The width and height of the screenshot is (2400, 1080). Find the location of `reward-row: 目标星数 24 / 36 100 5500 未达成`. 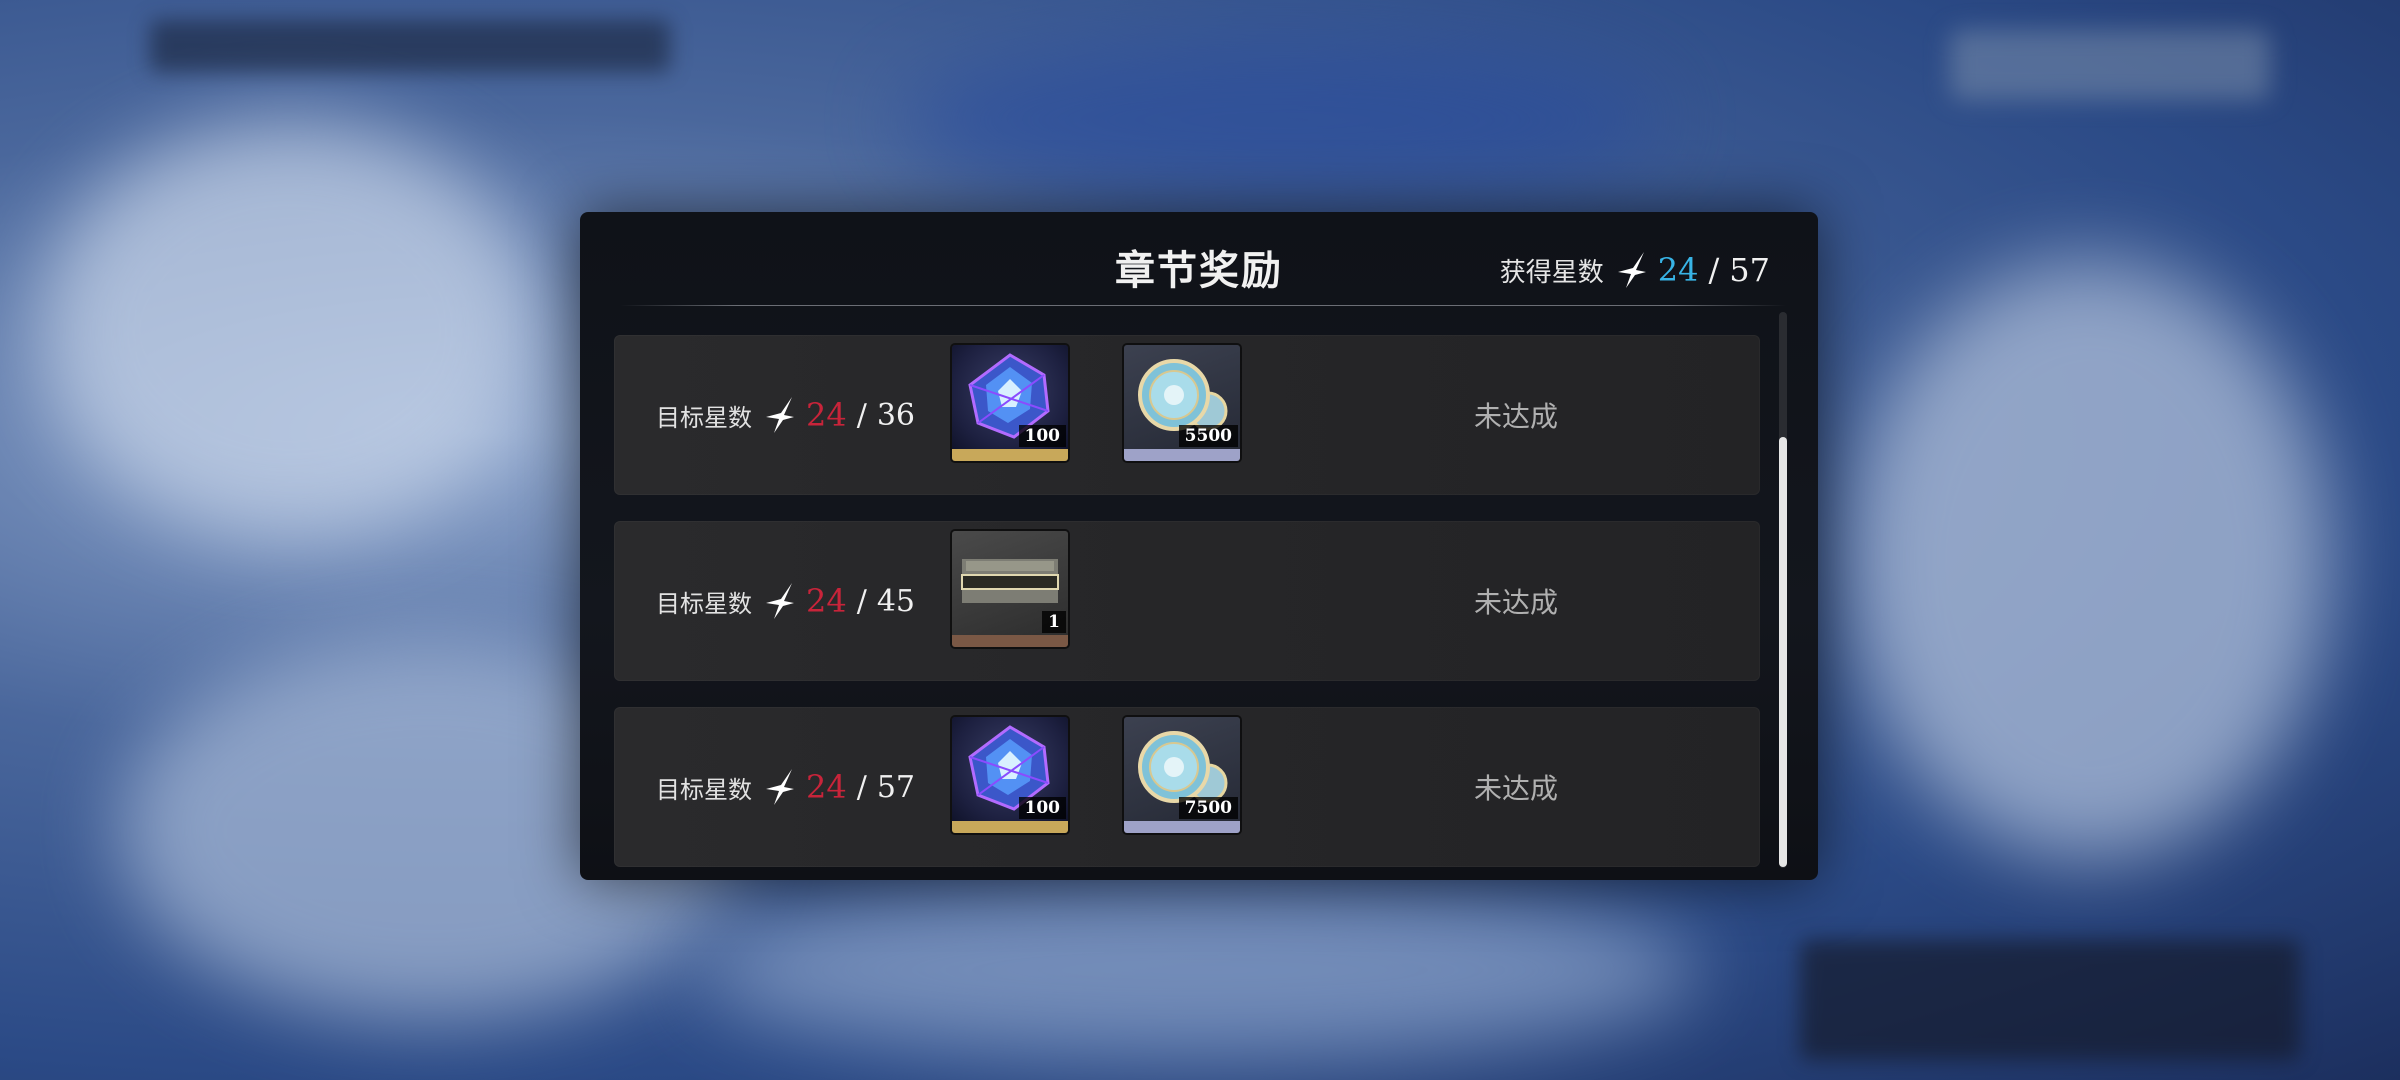

reward-row: 目标星数 24 / 36 100 5500 未达成 is located at coordinates (1187, 415).